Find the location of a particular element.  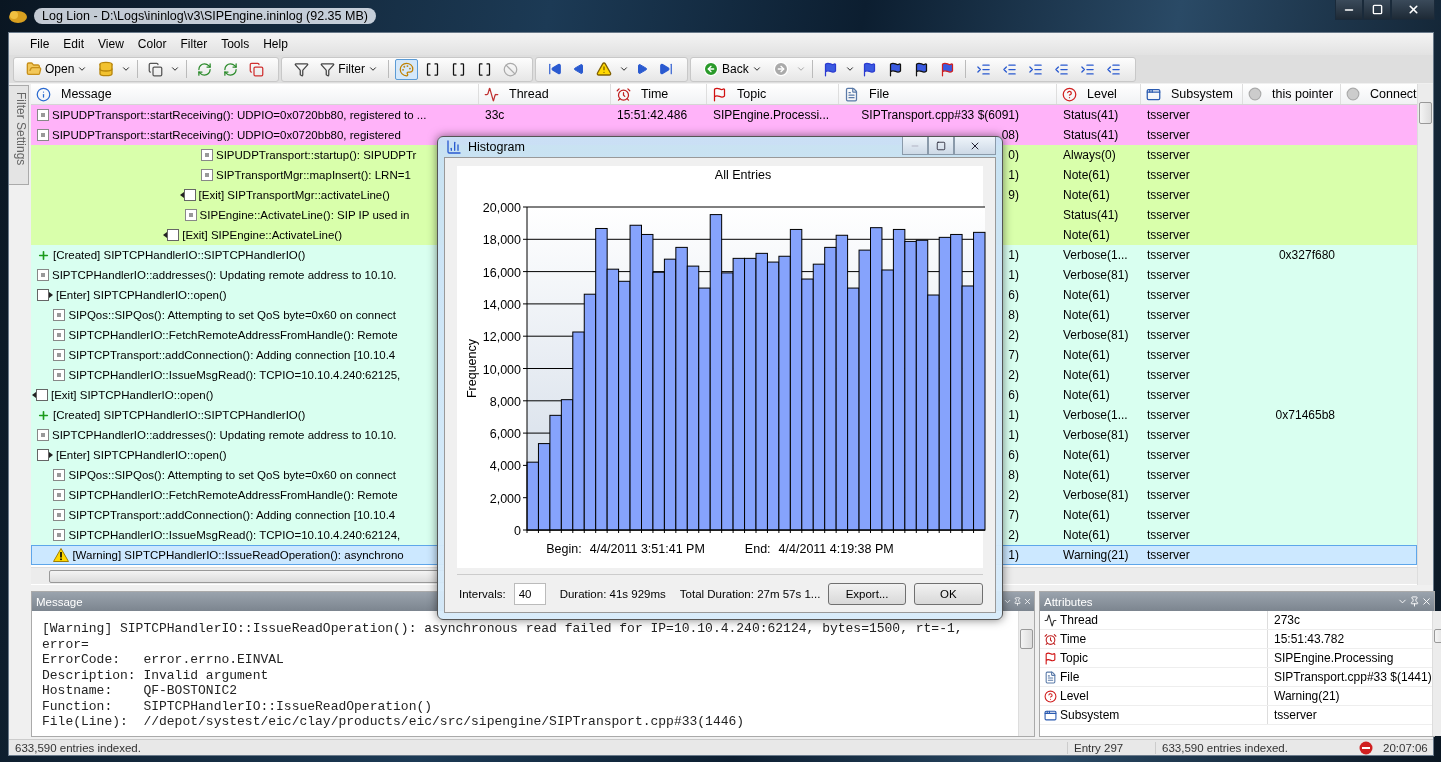

message-text: [Warning] SIPTCPHandlerIO::IssueReadOperation(): asynchrono is located at coordinates (238, 555).